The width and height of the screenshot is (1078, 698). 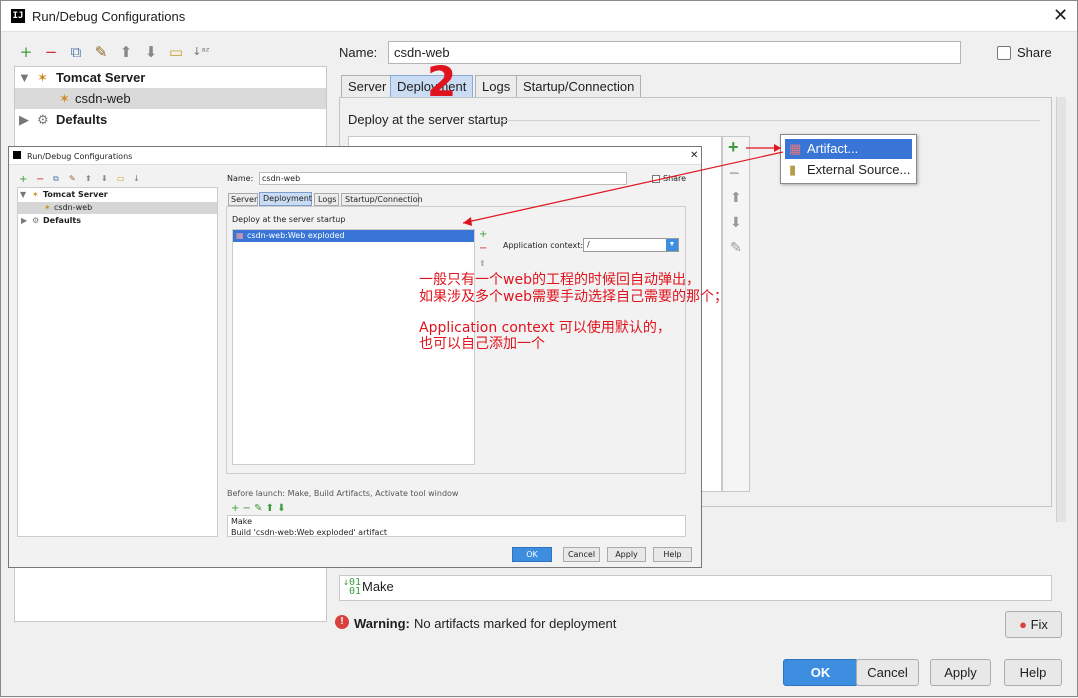 I want to click on annotation-arrows, so click(x=623, y=185).